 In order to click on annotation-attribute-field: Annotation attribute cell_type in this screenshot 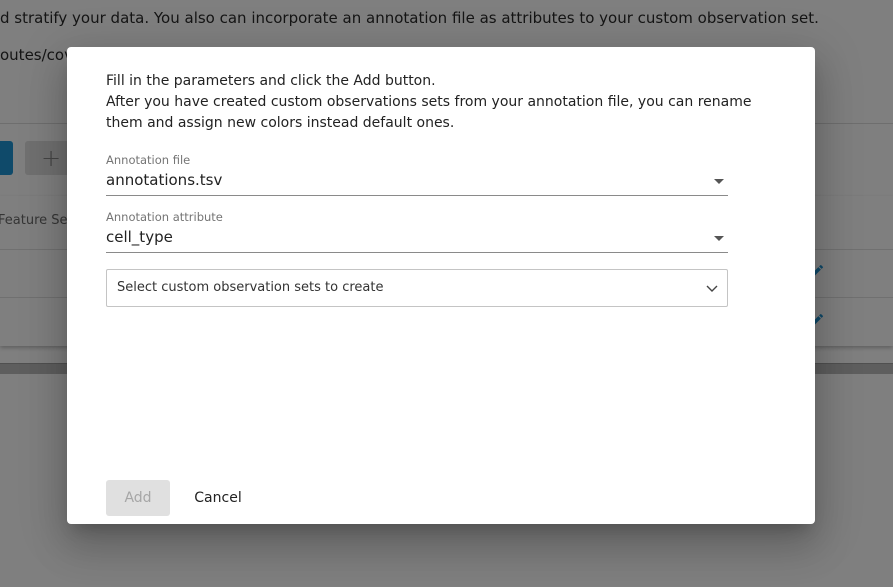, I will do `click(417, 231)`.